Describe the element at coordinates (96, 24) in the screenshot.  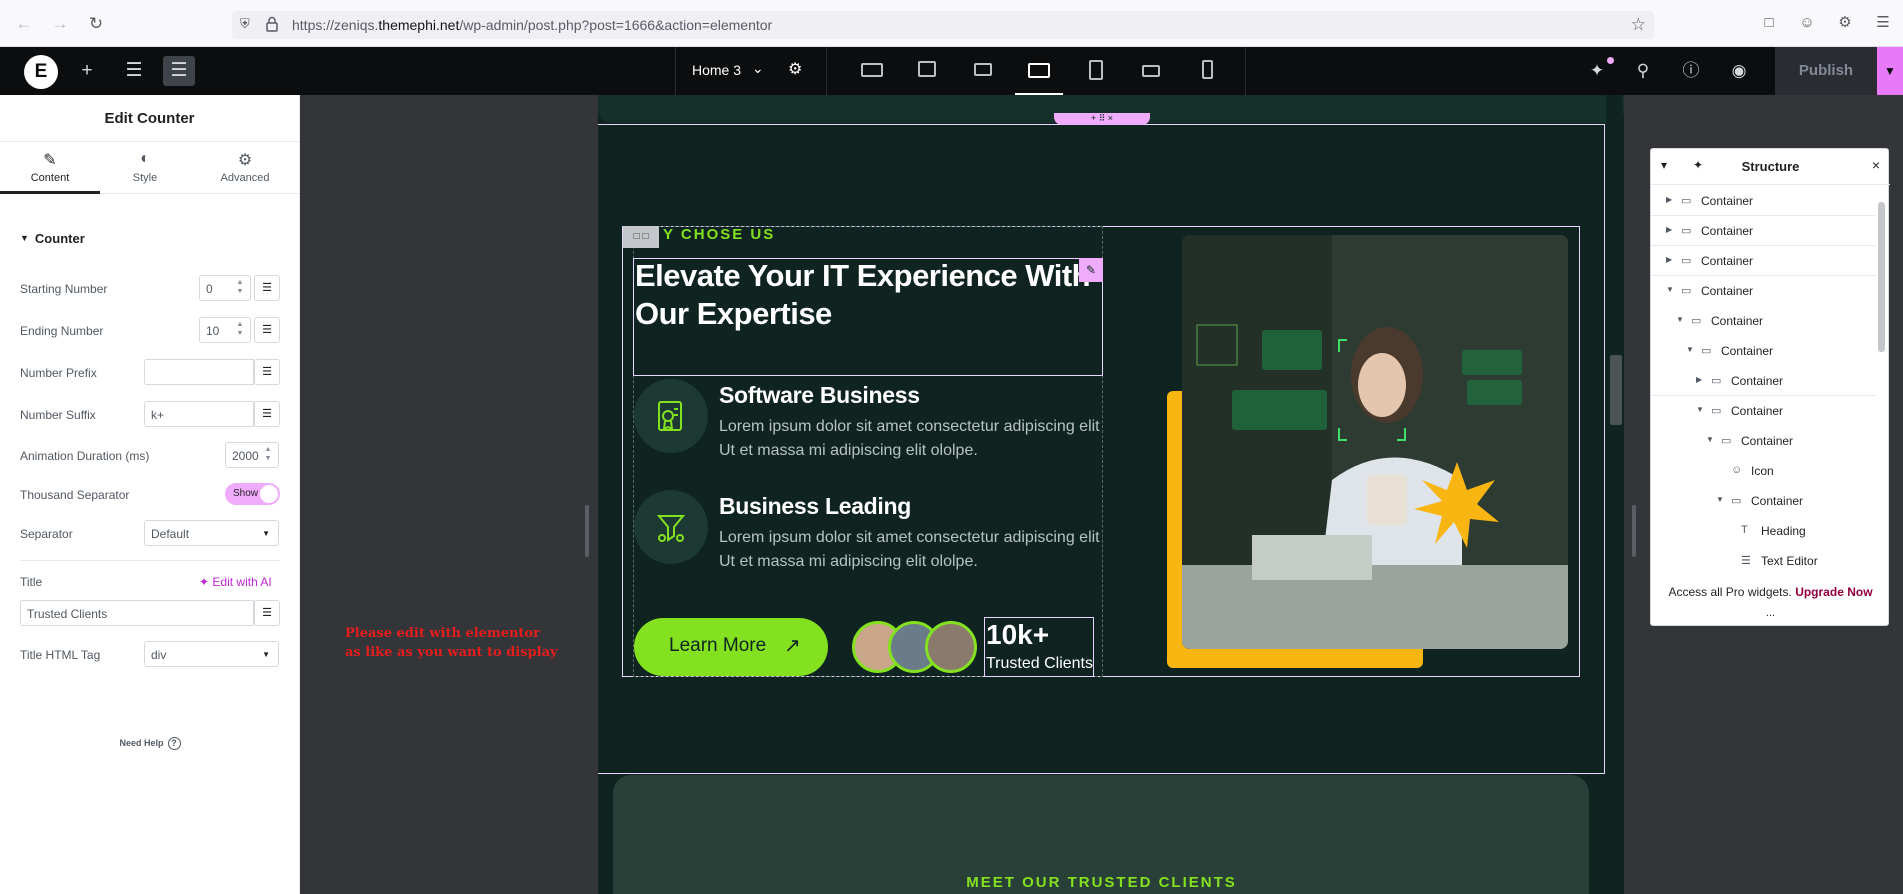
I see `reload-icon: ↻` at that location.